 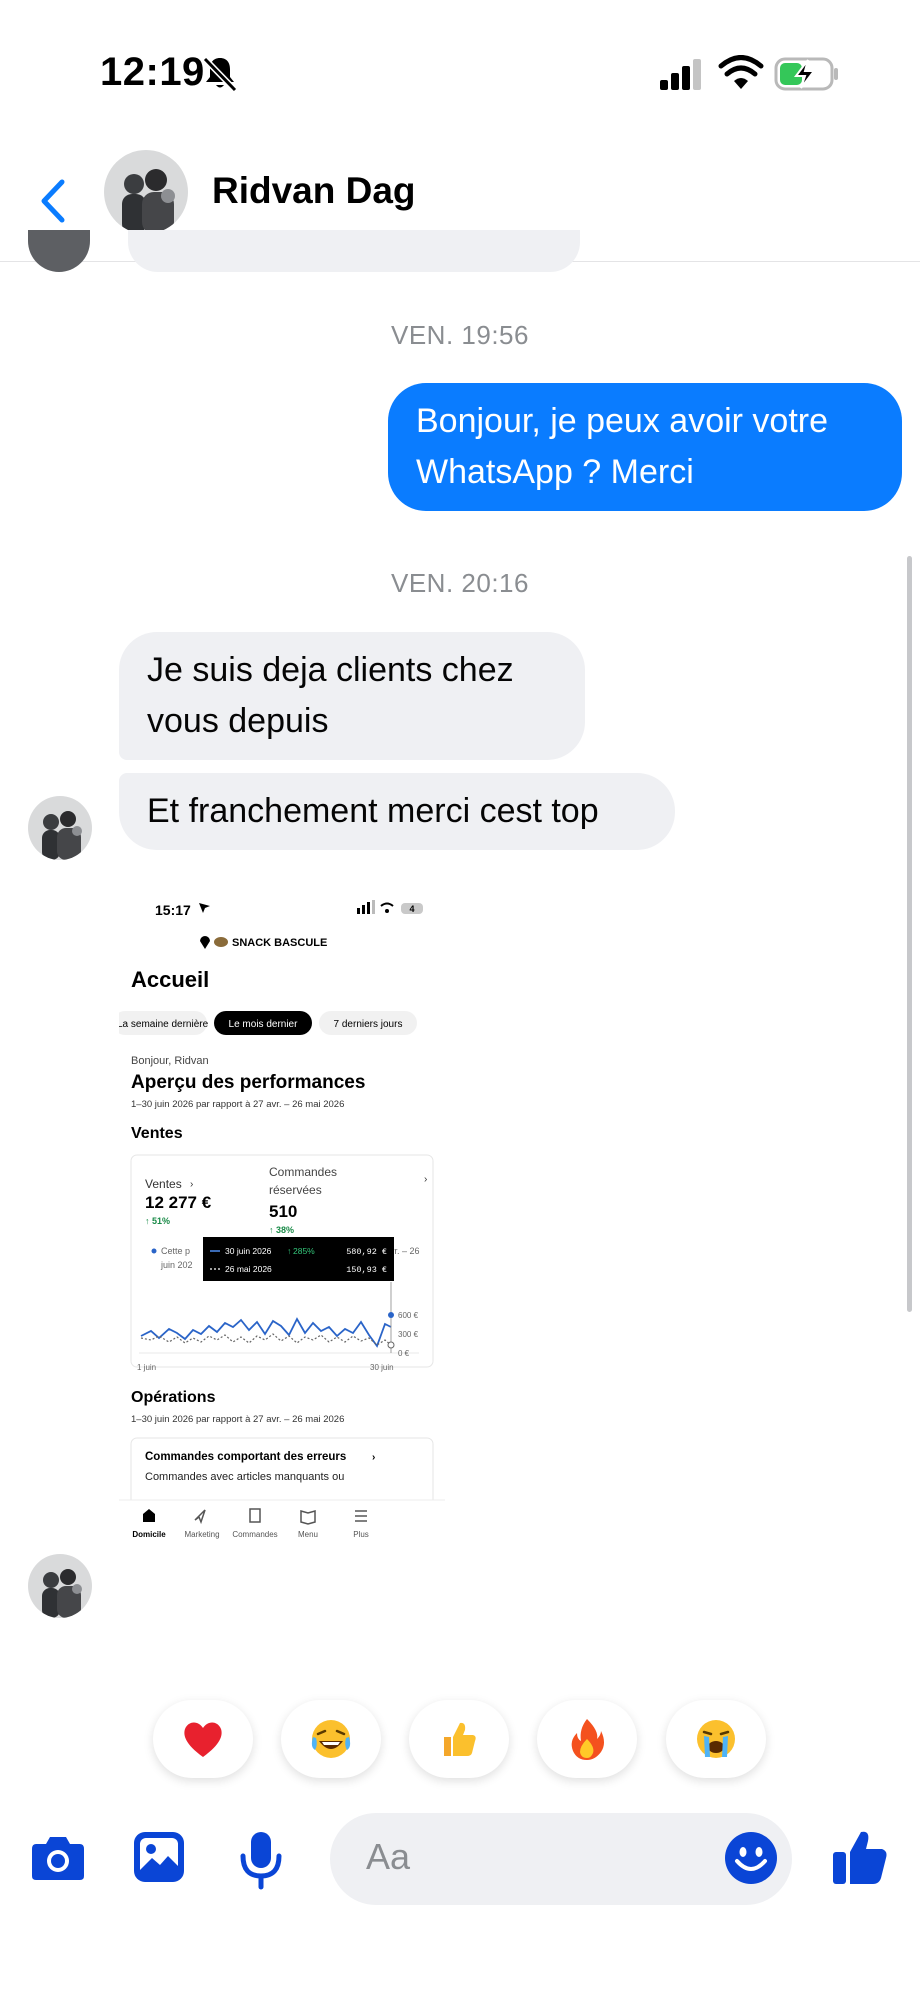 What do you see at coordinates (176, 1265) in the screenshot?
I see `svg-text: juin 202` at bounding box center [176, 1265].